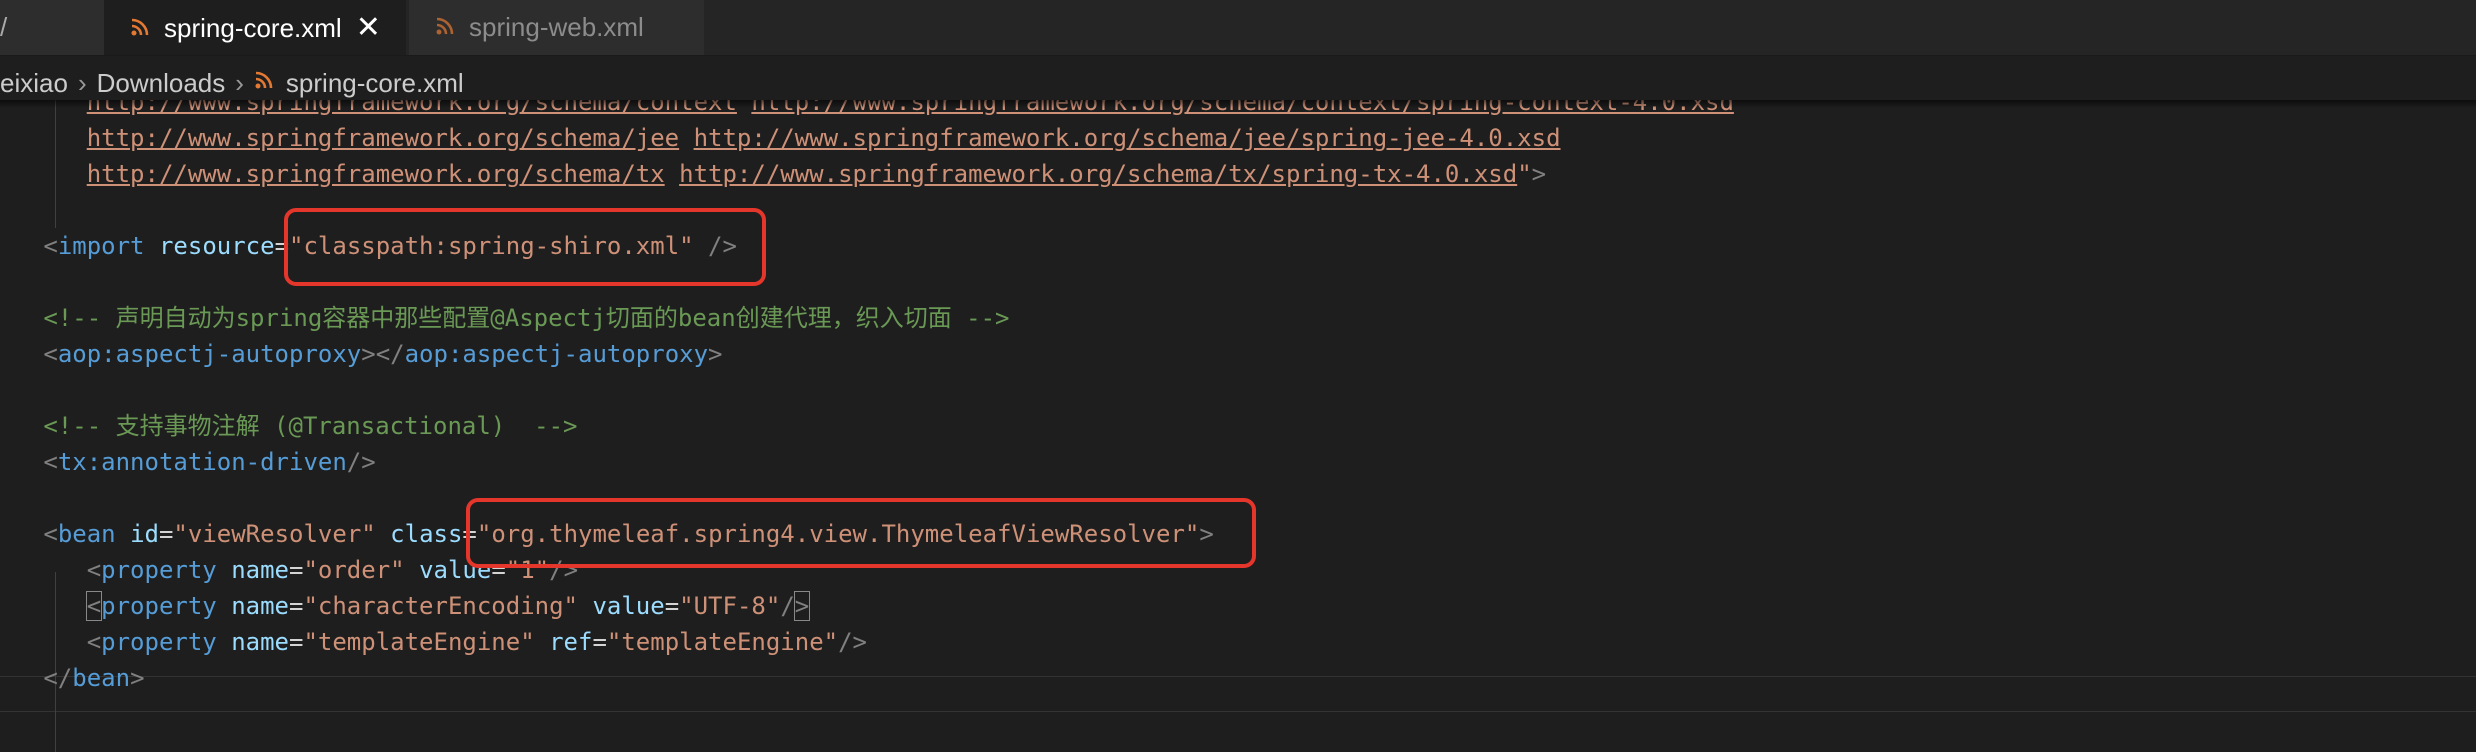  I want to click on tab-label: spring-core.xml, so click(253, 28).